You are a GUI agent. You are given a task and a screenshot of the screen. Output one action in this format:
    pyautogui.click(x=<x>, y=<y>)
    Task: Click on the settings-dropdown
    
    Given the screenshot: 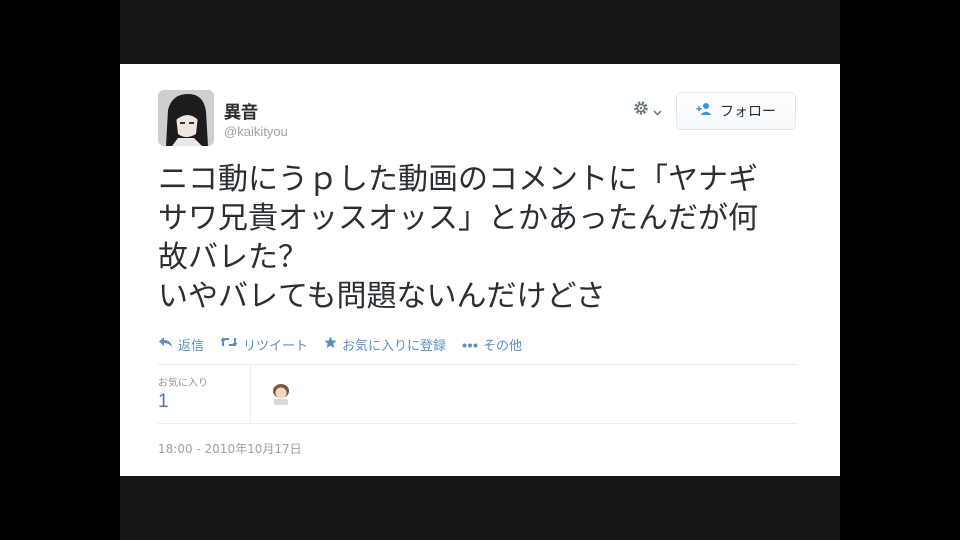 What is the action you would take?
    pyautogui.click(x=653, y=110)
    